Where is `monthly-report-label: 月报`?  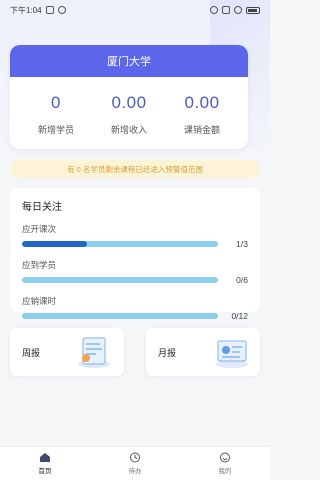
monthly-report-label: 月报 is located at coordinates (167, 353).